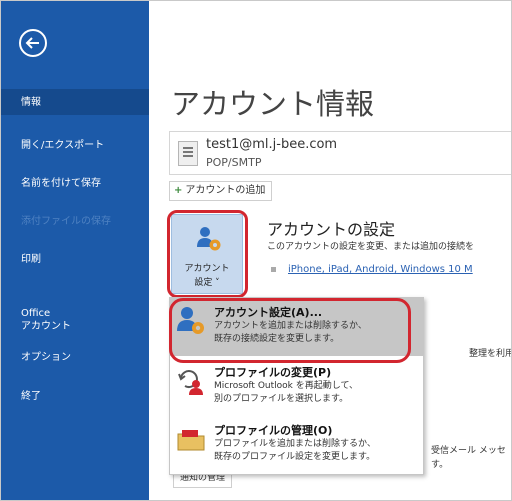 The height and width of the screenshot is (501, 512). I want to click on menu-item-description: プロファイルを追加または削除するか、 既存のプロファイル設定を変更します。, so click(295, 450).